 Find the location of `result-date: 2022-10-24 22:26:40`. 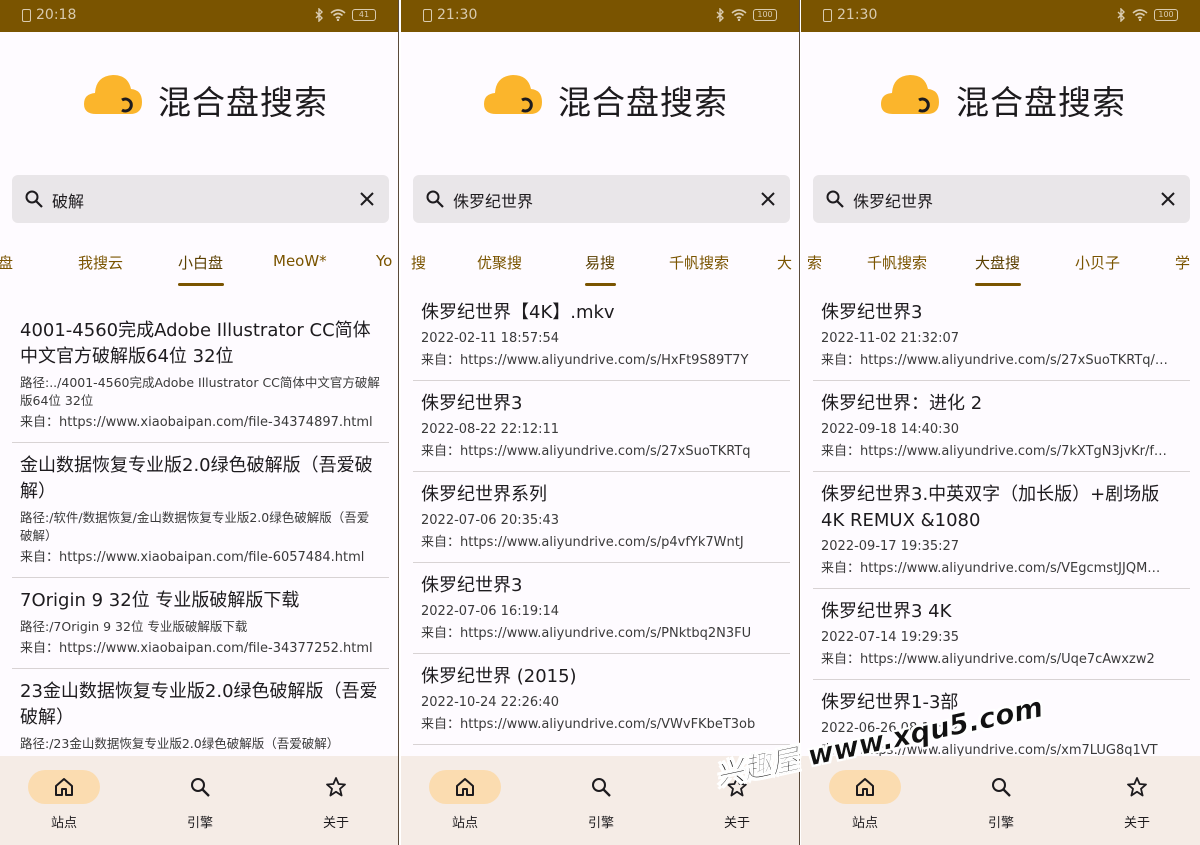

result-date: 2022-10-24 22:26:40 is located at coordinates (490, 702).